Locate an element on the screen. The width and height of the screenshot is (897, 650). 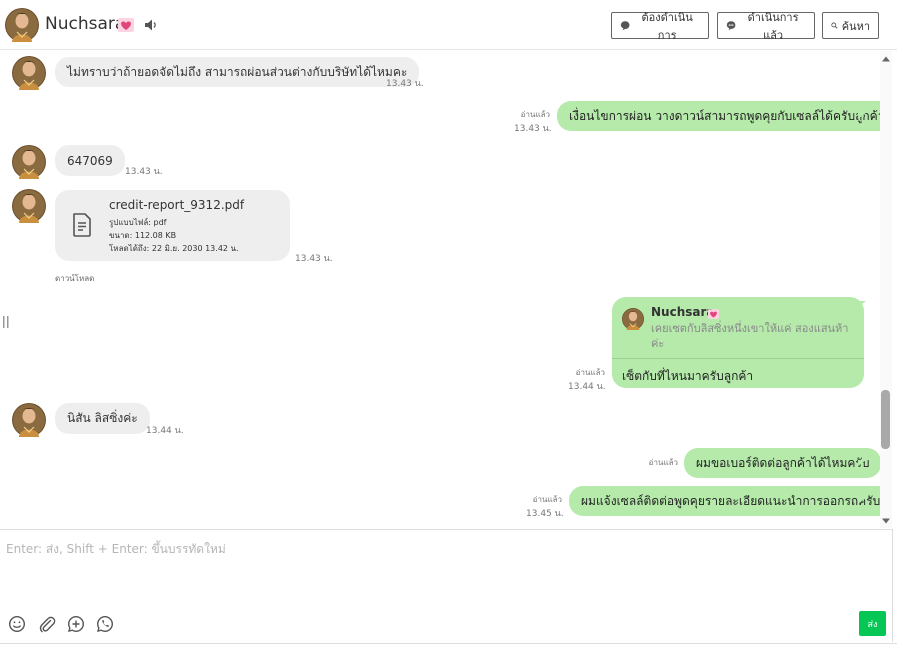
message-text: ผมขอเบอร์ติดต่อลูกค้าได้ไหมครับ is located at coordinates (783, 462).